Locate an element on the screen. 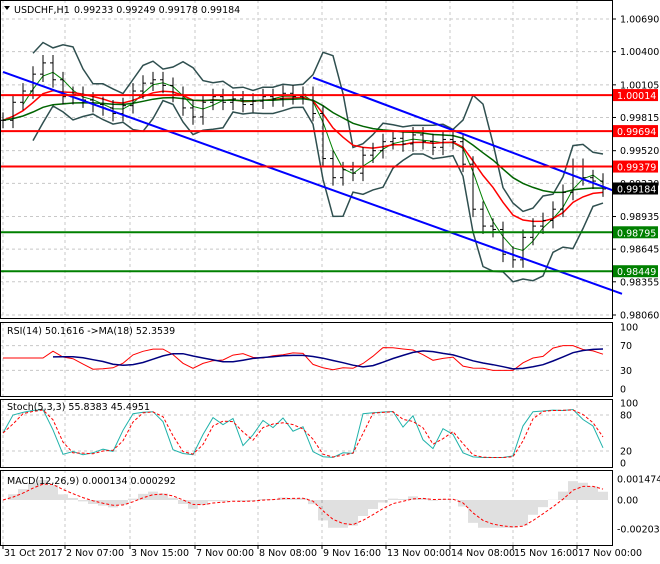 Image resolution: width=660 pixels, height=564 pixels. time-tick-label: 8 Nov 08:00 is located at coordinates (288, 553).